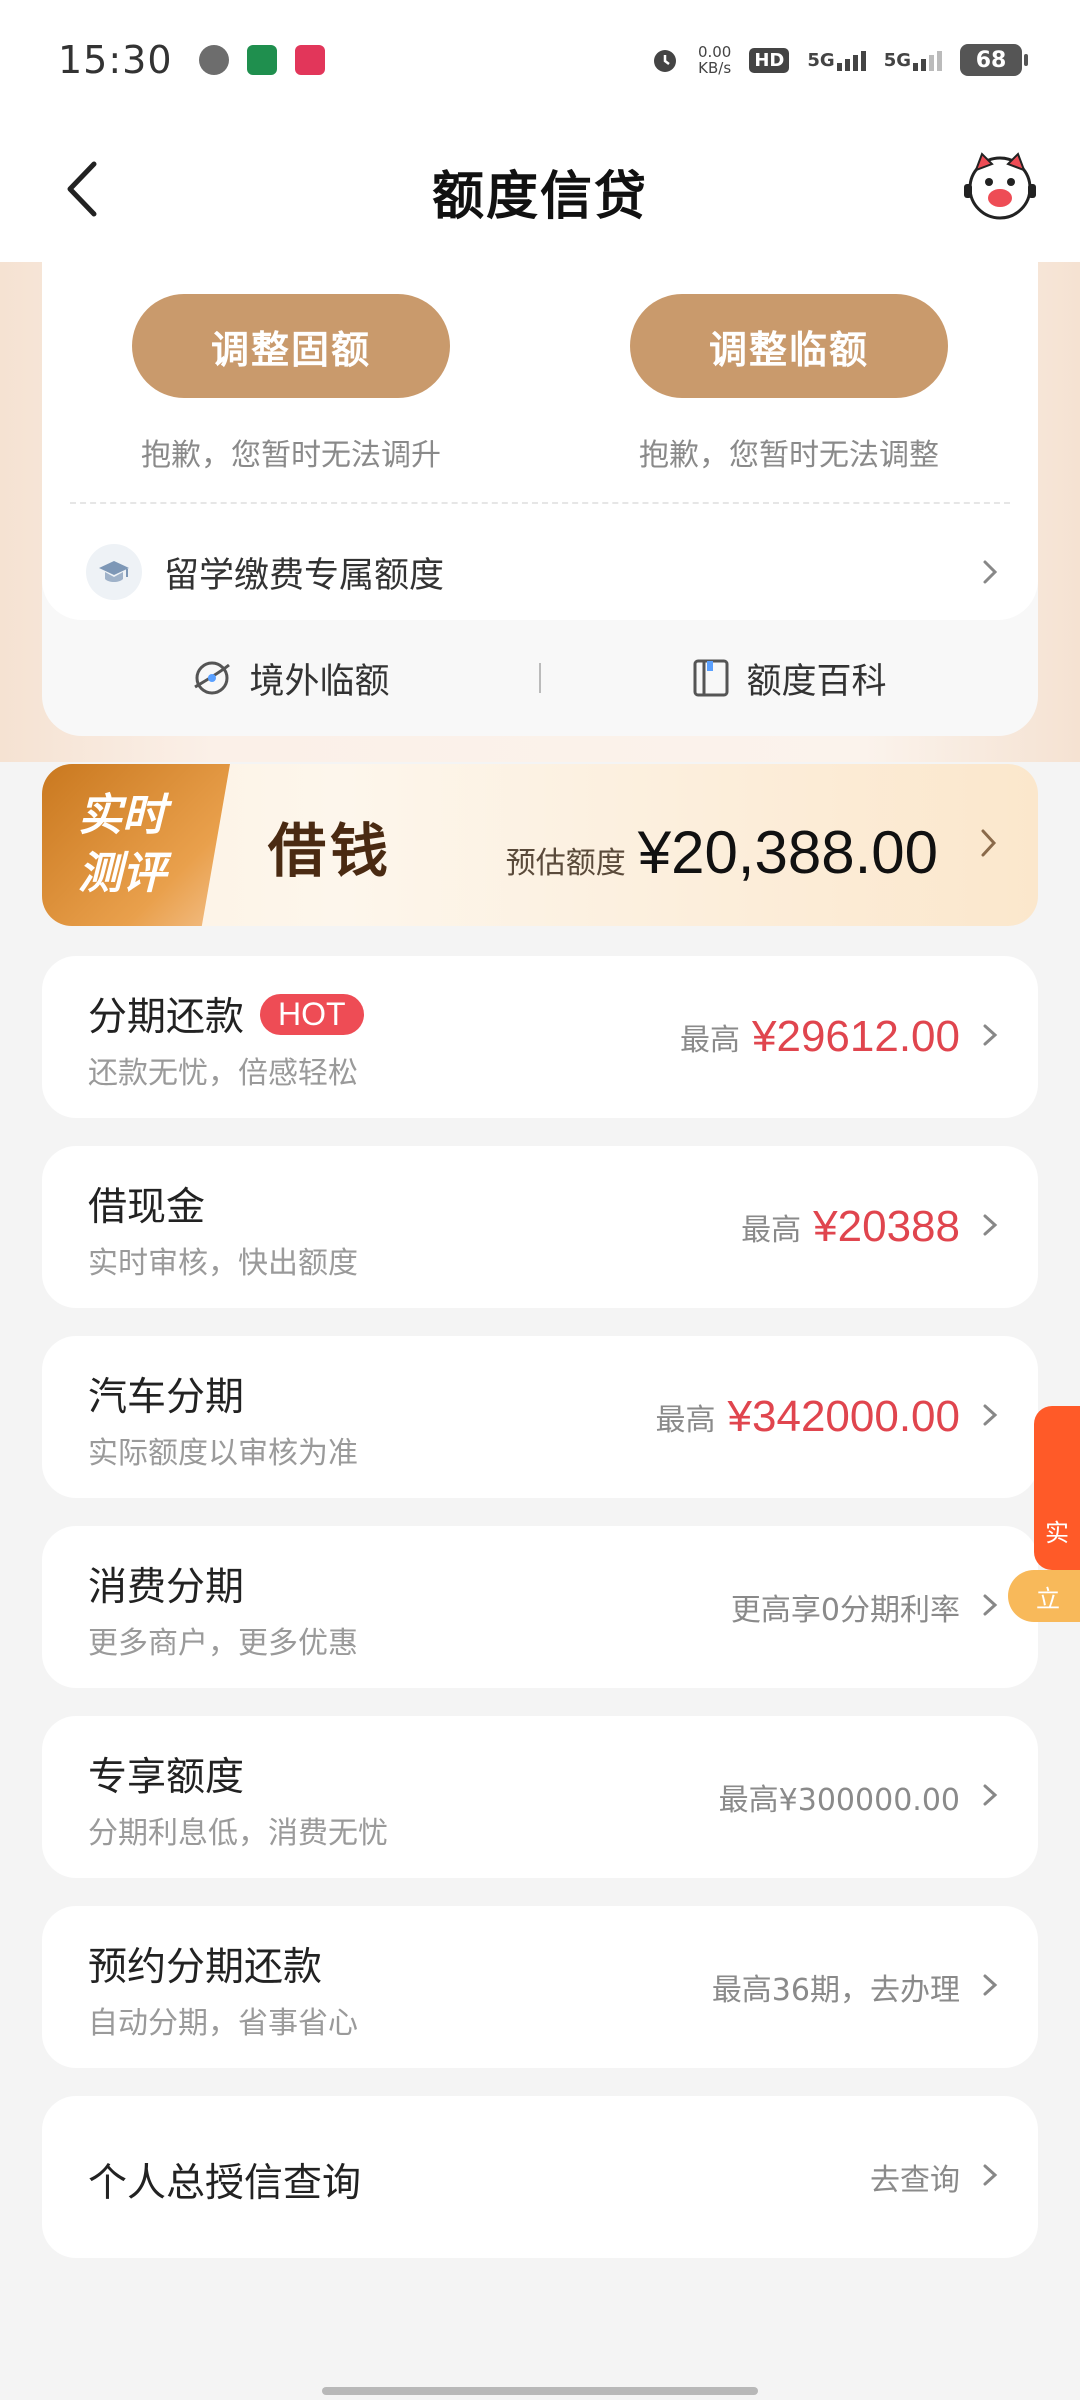 The image size is (1080, 2400). I want to click on item-subtitle: 自动分期，省事省心, so click(223, 2023).